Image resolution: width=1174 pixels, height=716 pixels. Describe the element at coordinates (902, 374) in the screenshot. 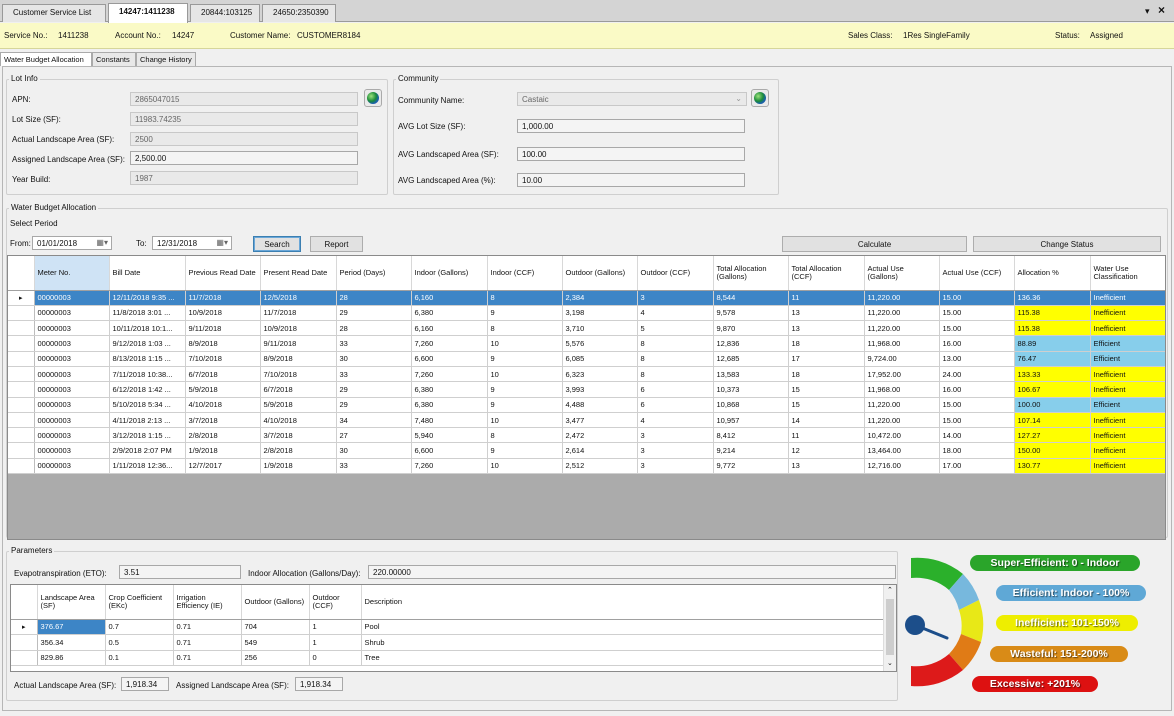

I see `table-cell: 17,952.00` at that location.